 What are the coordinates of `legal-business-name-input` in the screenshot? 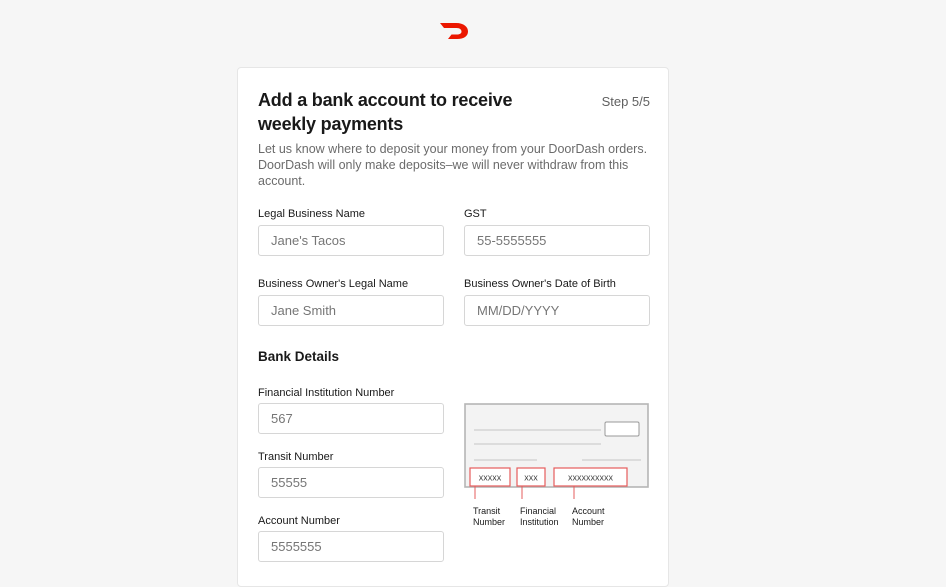 It's located at (351, 240).